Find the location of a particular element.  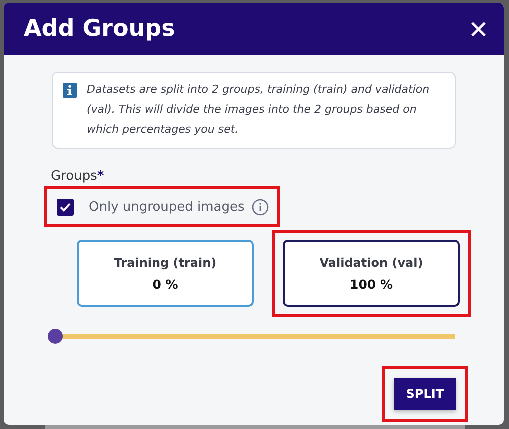

info-text: Datasets are split into 2 groups, training (train) and validation (val). This will divide the images into the 2 groups based on which percentages you set. is located at coordinates (259, 110).